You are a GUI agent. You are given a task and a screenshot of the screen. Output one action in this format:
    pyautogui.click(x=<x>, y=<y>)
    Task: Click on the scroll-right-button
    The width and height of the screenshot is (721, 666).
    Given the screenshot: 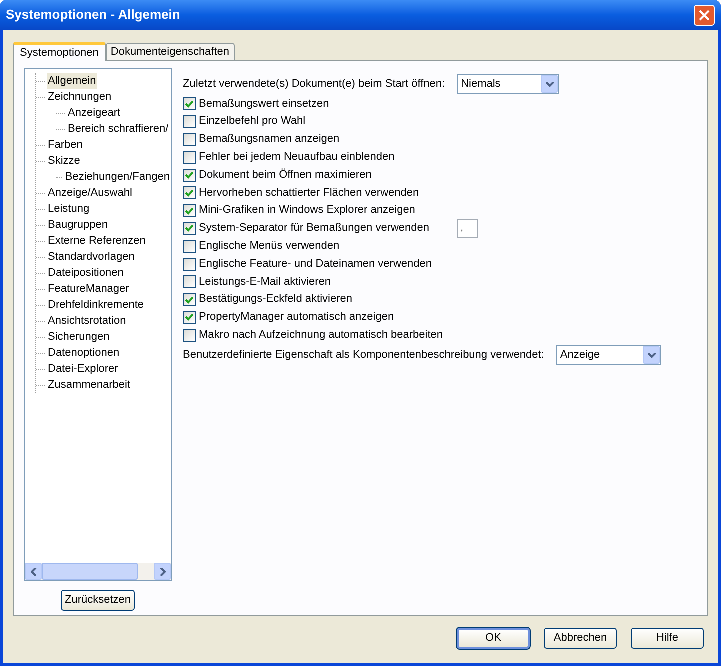 What is the action you would take?
    pyautogui.click(x=162, y=571)
    